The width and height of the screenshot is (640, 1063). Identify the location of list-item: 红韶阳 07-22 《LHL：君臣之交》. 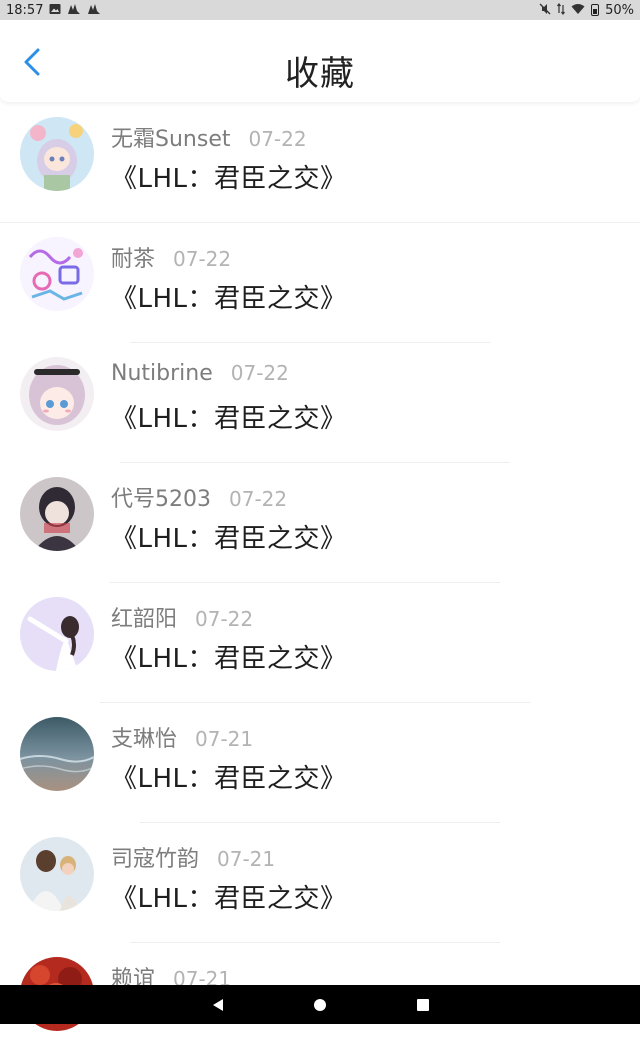
(320, 643).